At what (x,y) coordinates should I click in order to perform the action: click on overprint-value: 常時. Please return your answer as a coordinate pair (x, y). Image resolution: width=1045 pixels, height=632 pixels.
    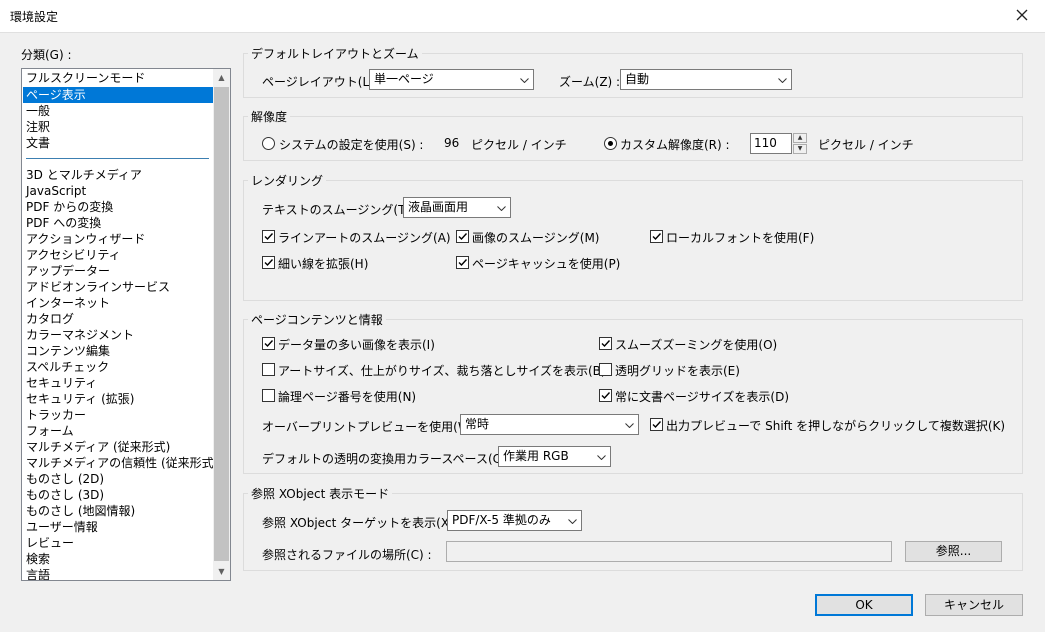
    Looking at the image, I should click on (477, 424).